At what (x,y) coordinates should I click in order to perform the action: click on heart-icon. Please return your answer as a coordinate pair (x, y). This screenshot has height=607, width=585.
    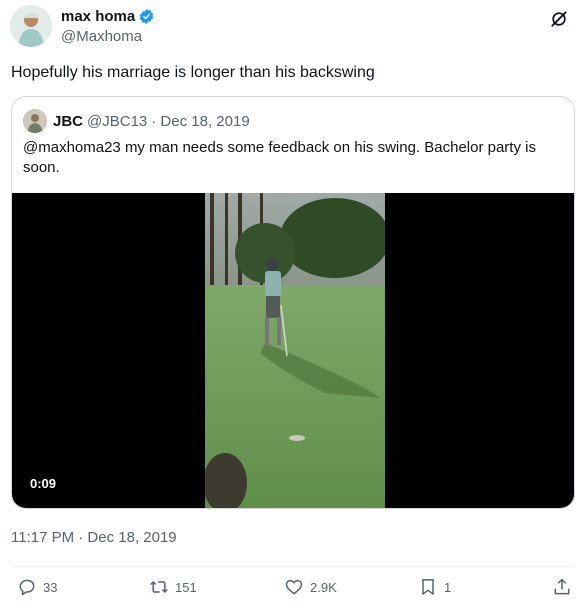
    Looking at the image, I should click on (294, 587).